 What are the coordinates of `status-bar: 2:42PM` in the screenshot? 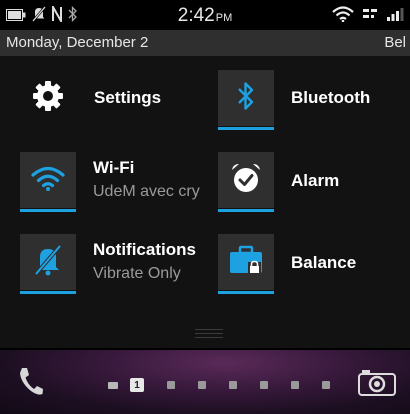 It's located at (205, 15).